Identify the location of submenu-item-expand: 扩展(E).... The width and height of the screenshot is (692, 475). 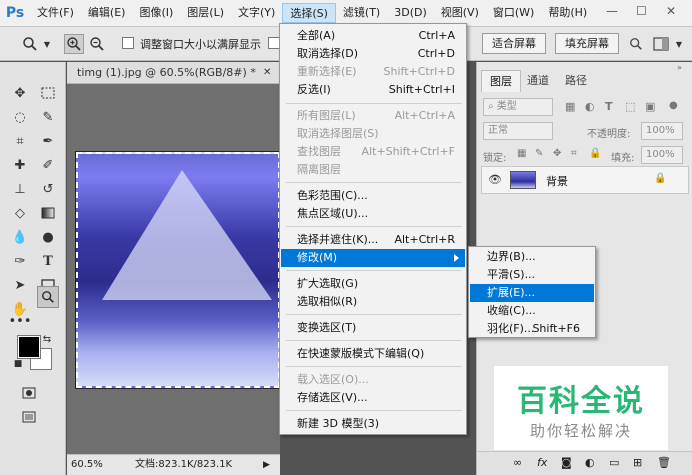
(532, 293).